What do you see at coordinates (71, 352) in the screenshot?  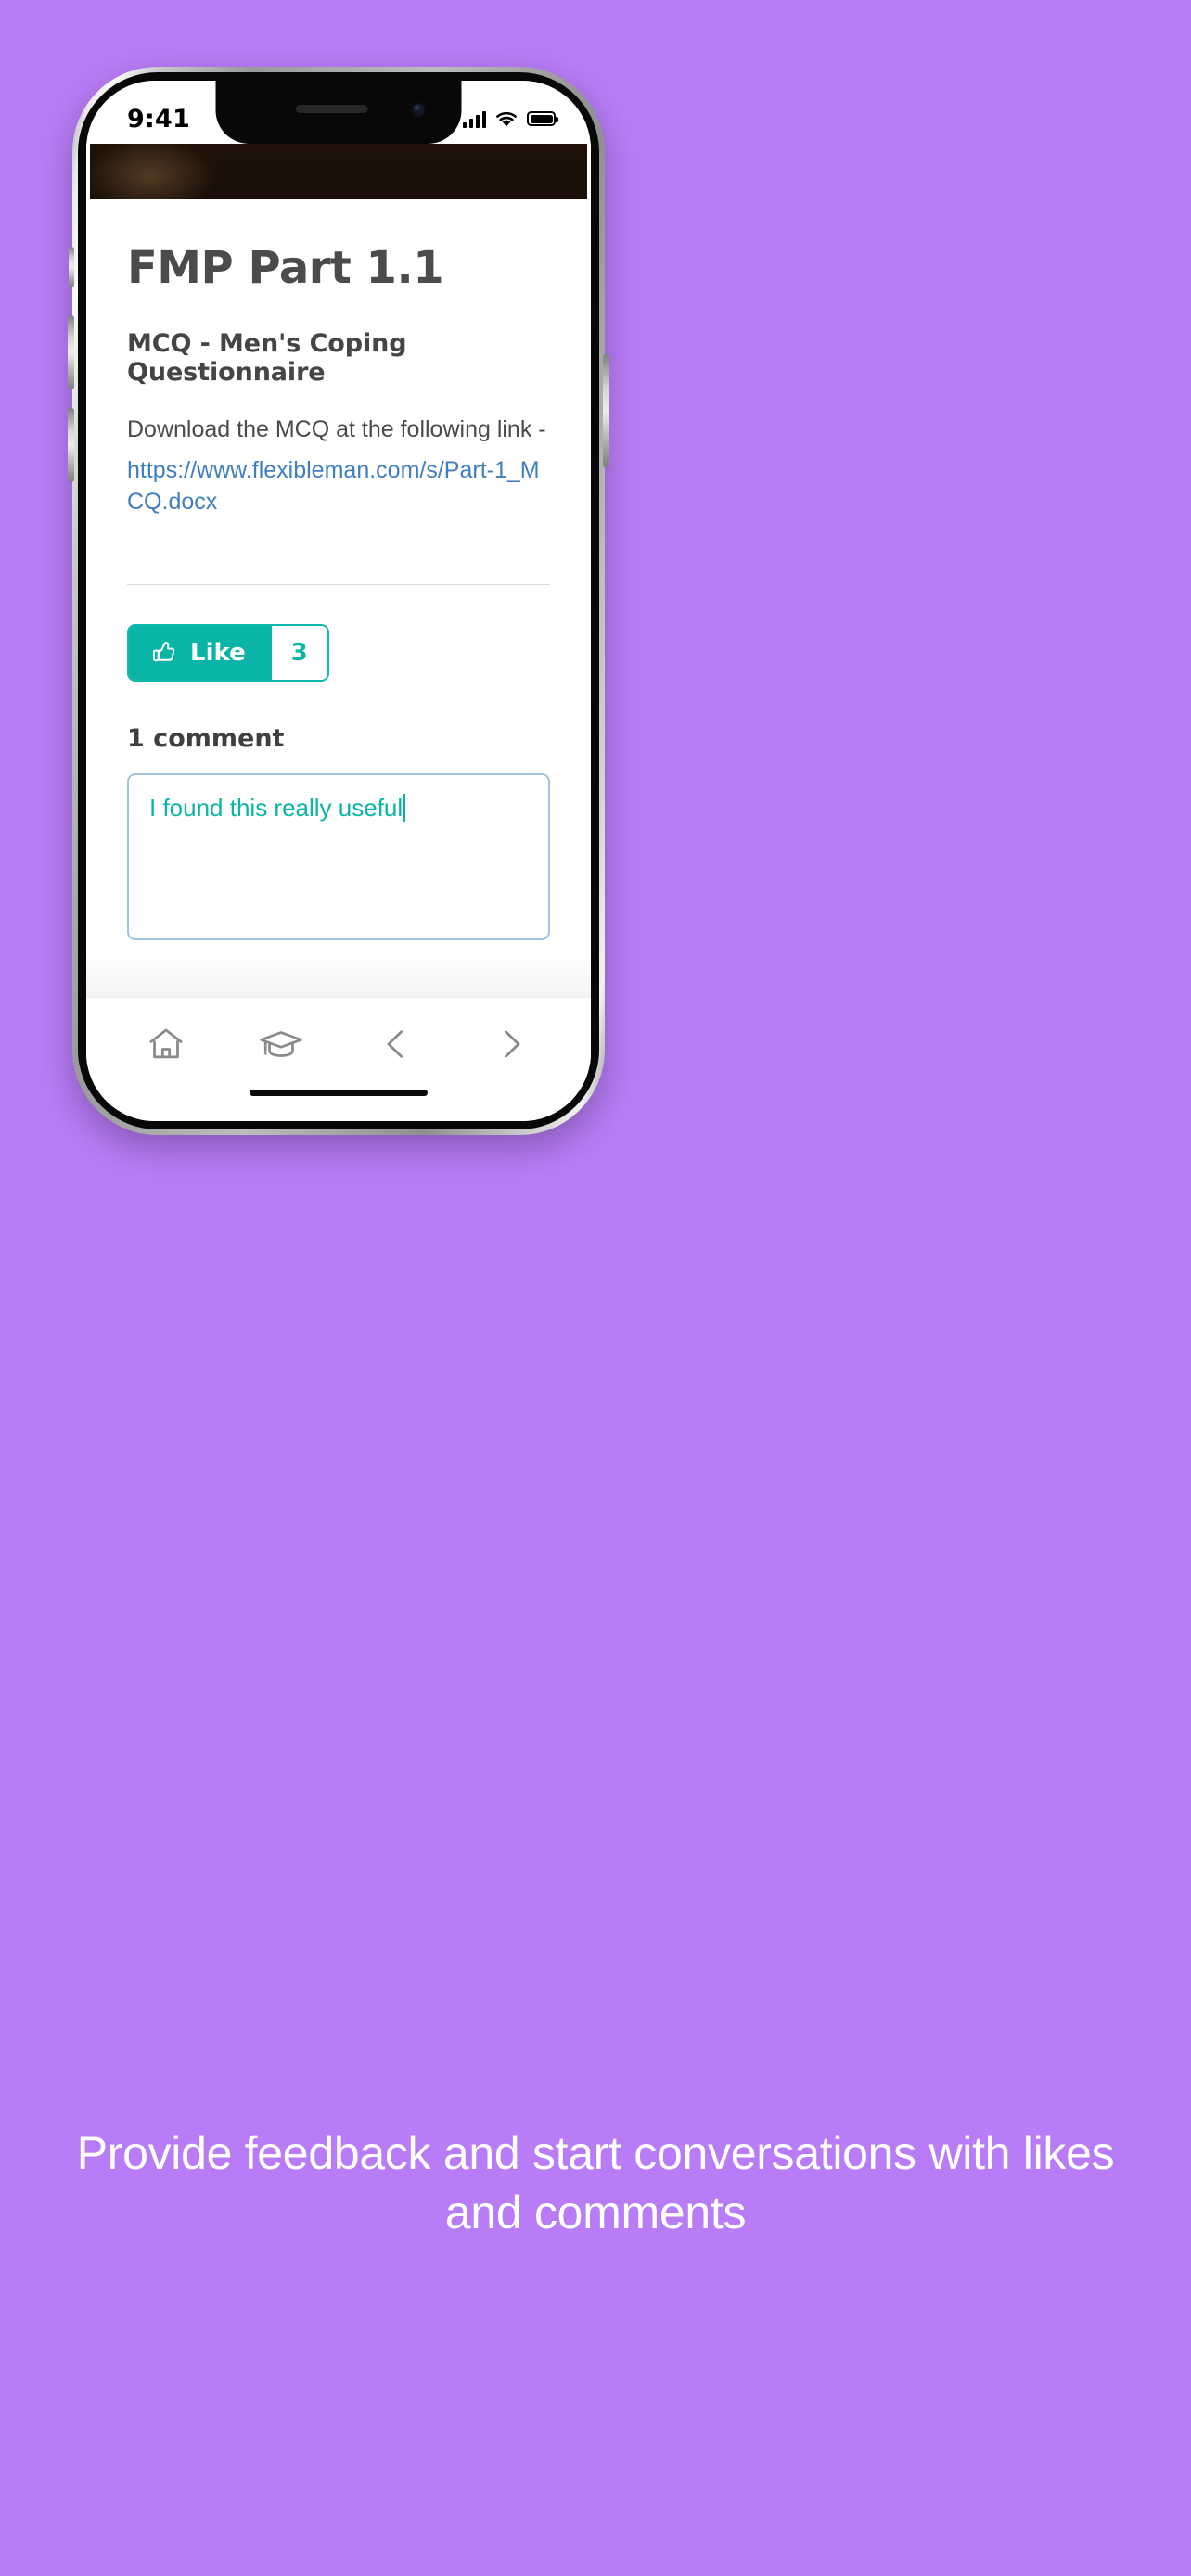 I see `volume-up-button` at bounding box center [71, 352].